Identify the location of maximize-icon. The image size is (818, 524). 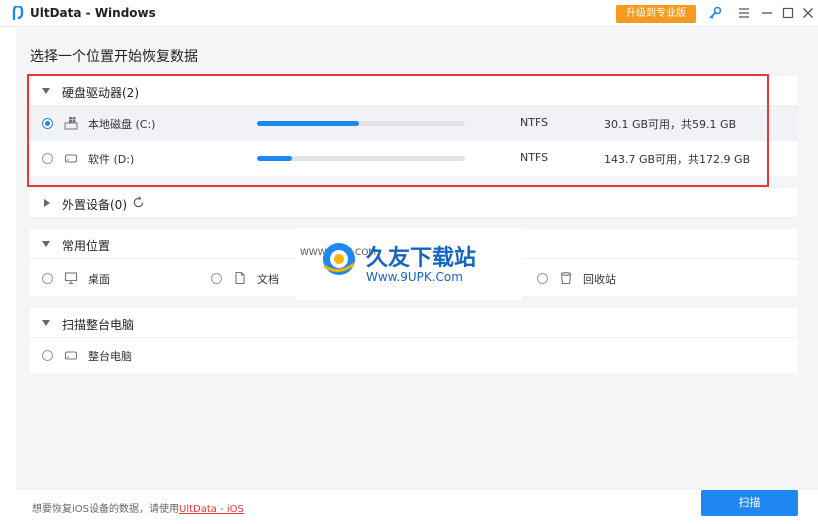
(788, 13).